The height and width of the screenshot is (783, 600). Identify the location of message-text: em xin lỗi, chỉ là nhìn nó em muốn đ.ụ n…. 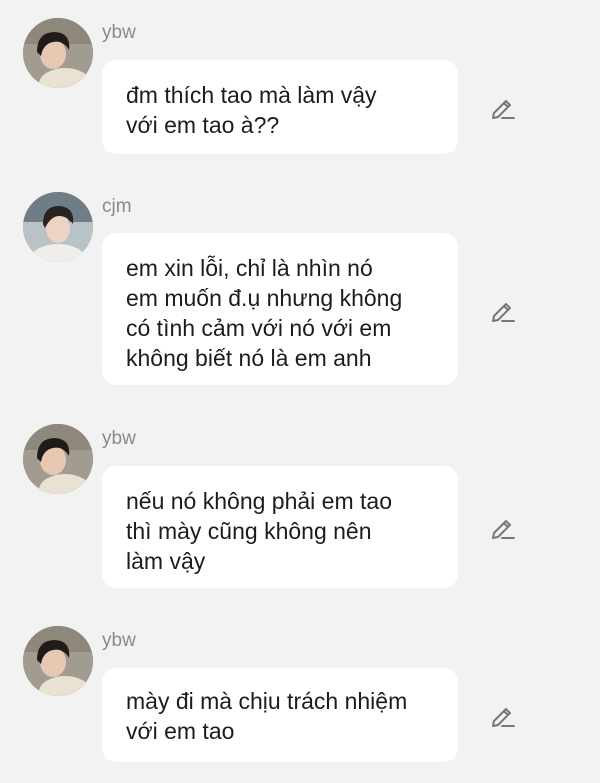
(264, 313).